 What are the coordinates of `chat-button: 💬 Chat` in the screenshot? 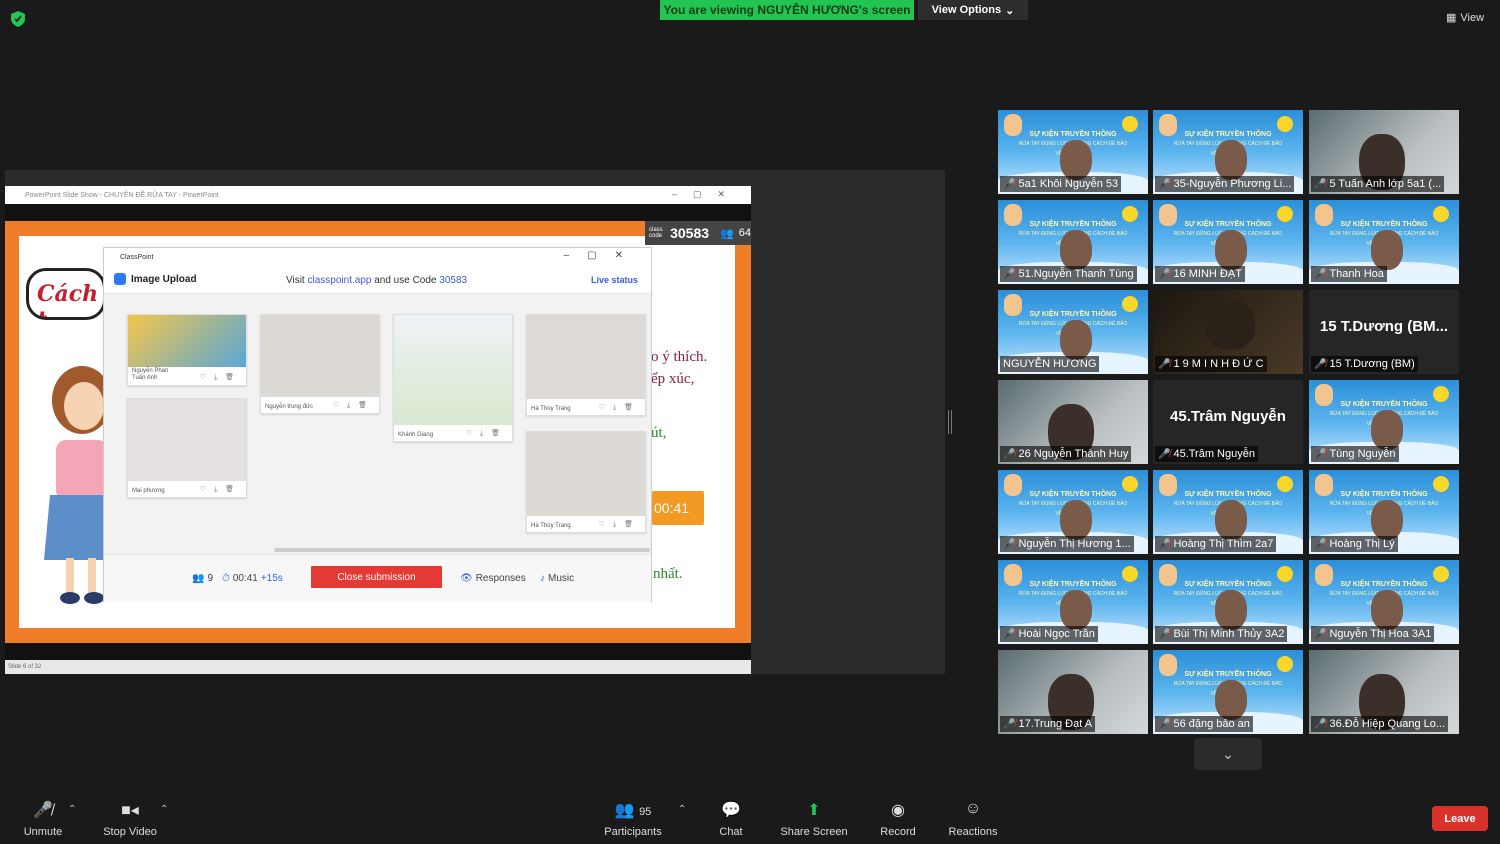 It's located at (731, 819).